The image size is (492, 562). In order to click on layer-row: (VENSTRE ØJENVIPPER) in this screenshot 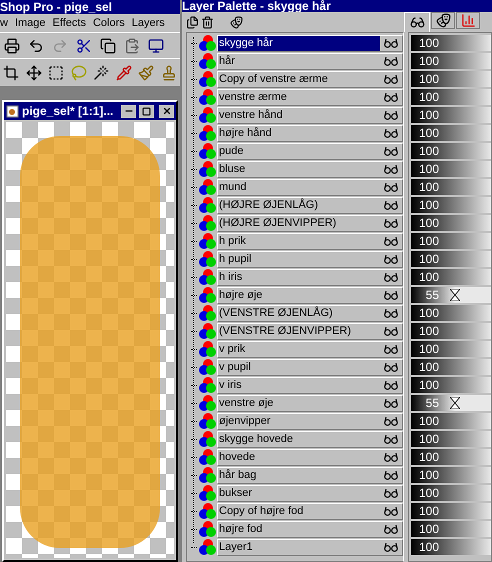, I will do `click(310, 331)`.